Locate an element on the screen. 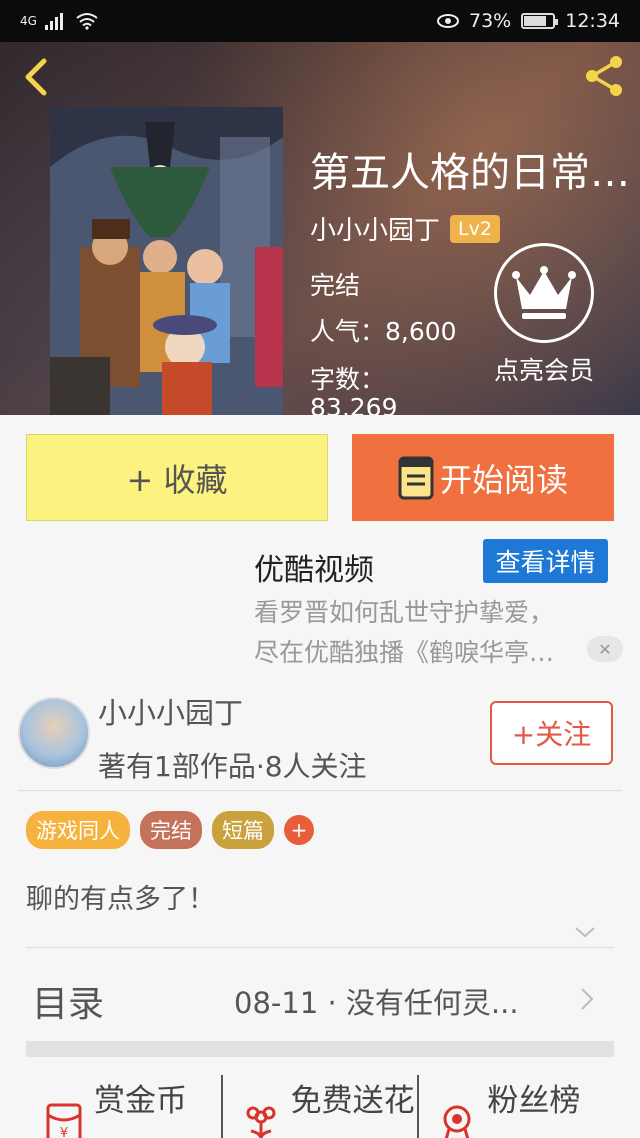  tag-item: 短篇 is located at coordinates (243, 830).